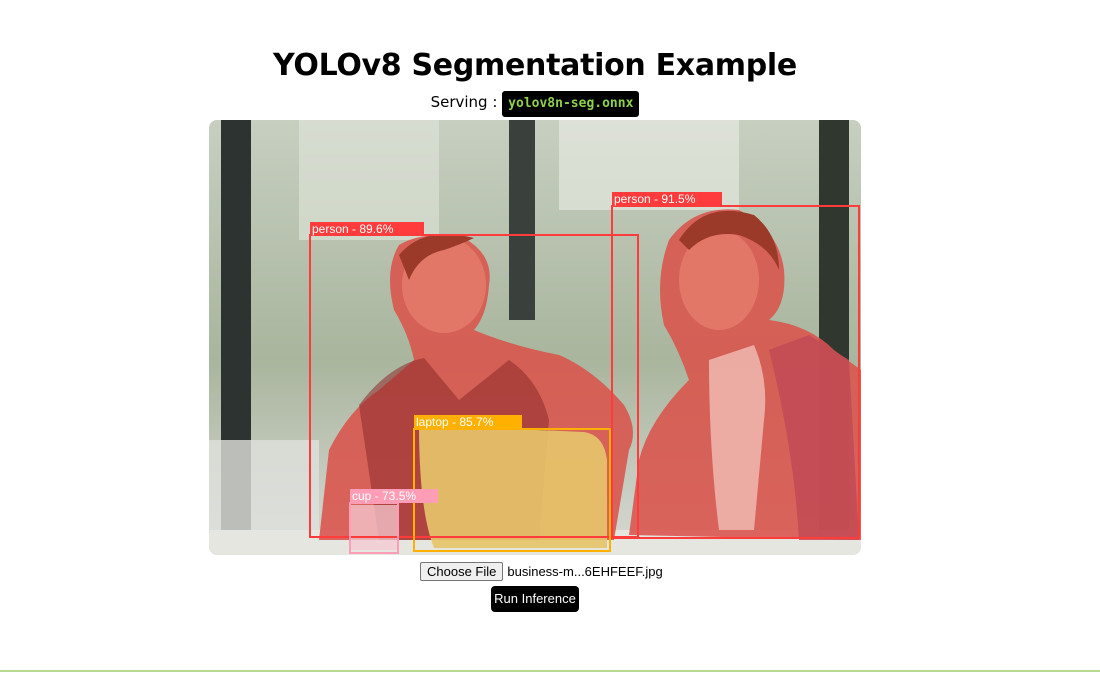 This screenshot has height=673, width=1100. I want to click on selected-file-name: business-m...6EHFEEF.jpg, so click(585, 571).